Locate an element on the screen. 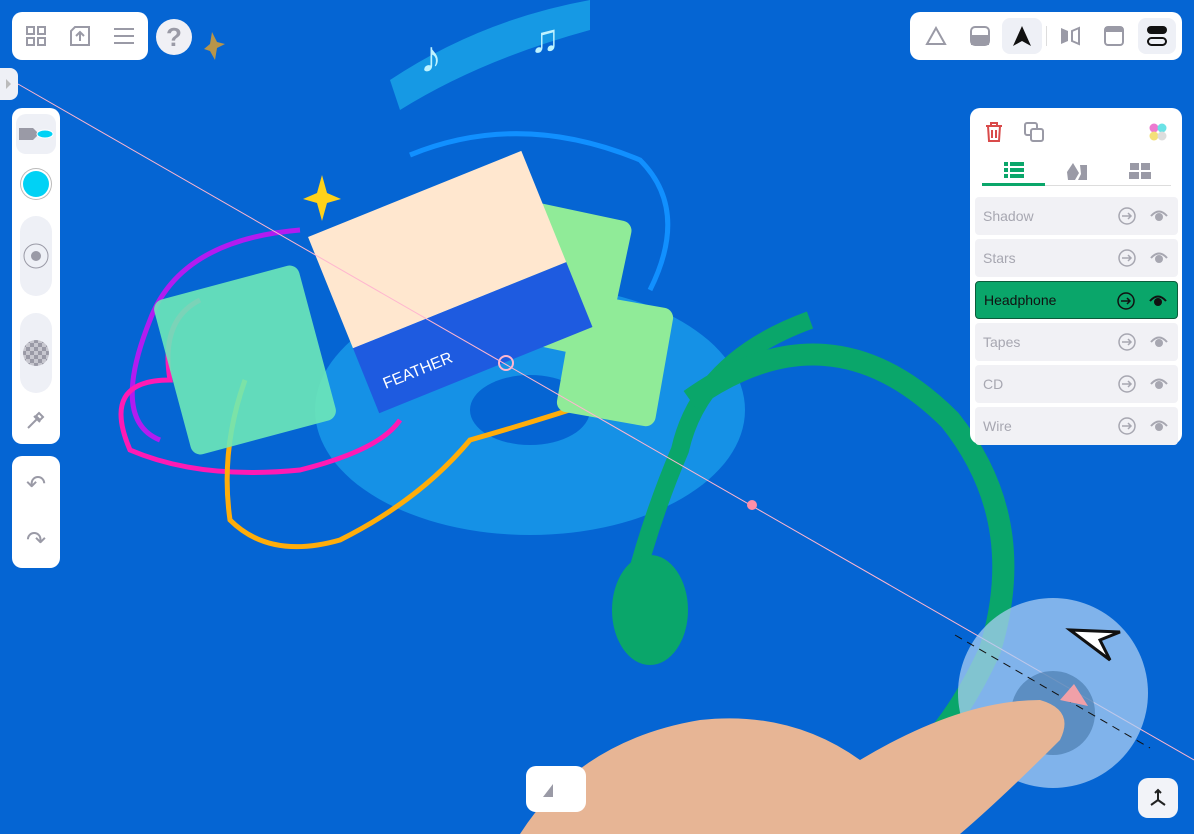 This screenshot has width=1194, height=834. window-icon is located at coordinates (1114, 36).